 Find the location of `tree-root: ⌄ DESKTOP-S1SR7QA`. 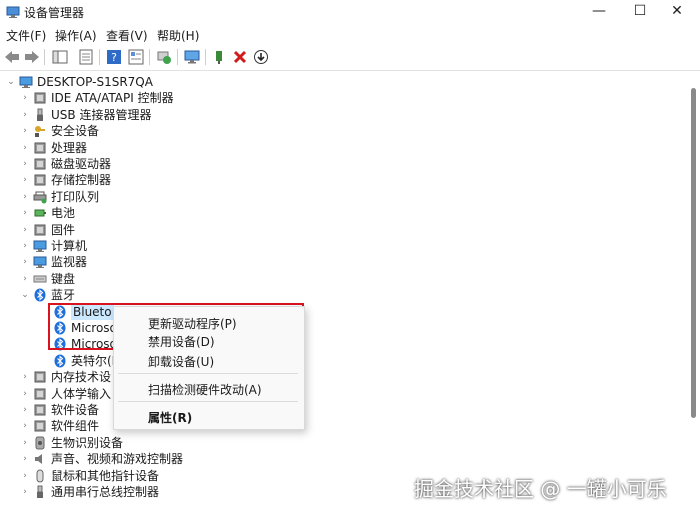

tree-root: ⌄ DESKTOP-S1SR7QA is located at coordinates (344, 82).